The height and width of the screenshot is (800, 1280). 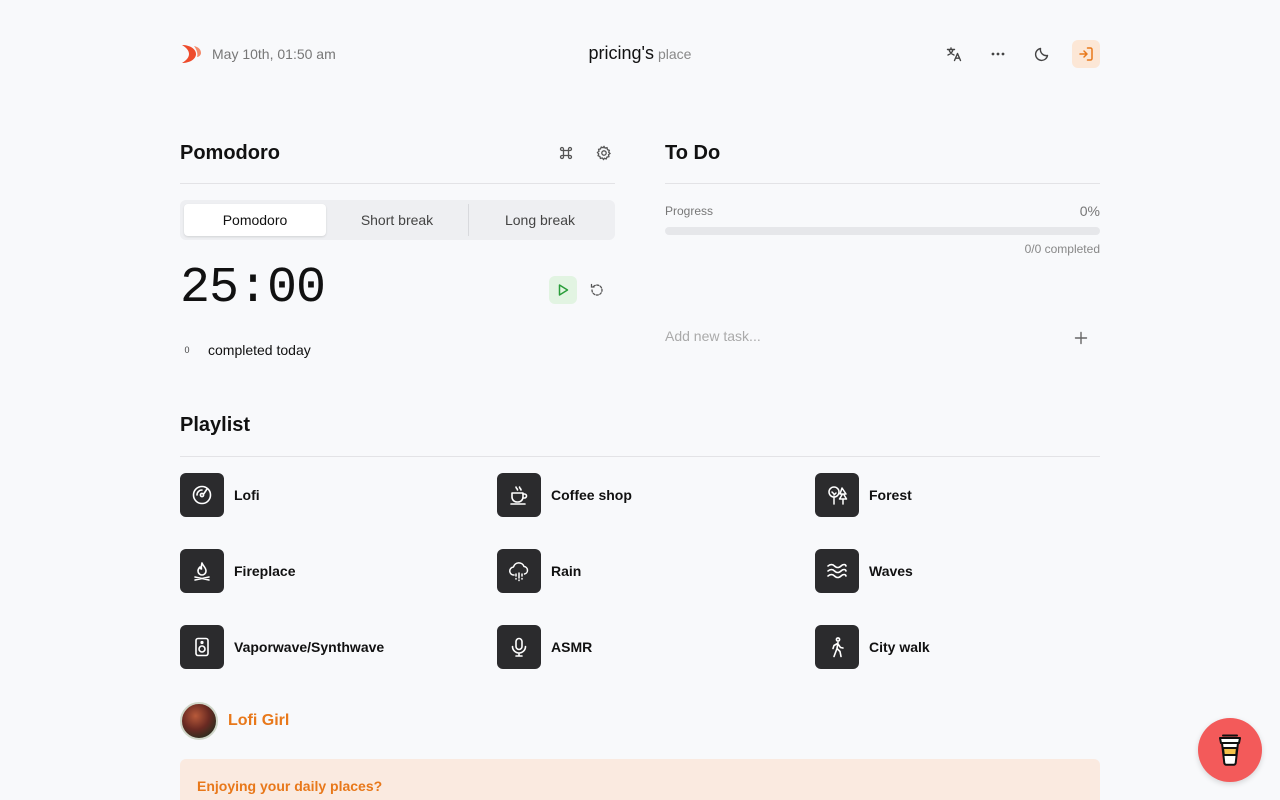 What do you see at coordinates (591, 495) in the screenshot?
I see `playlist-item-label: Coffee shop` at bounding box center [591, 495].